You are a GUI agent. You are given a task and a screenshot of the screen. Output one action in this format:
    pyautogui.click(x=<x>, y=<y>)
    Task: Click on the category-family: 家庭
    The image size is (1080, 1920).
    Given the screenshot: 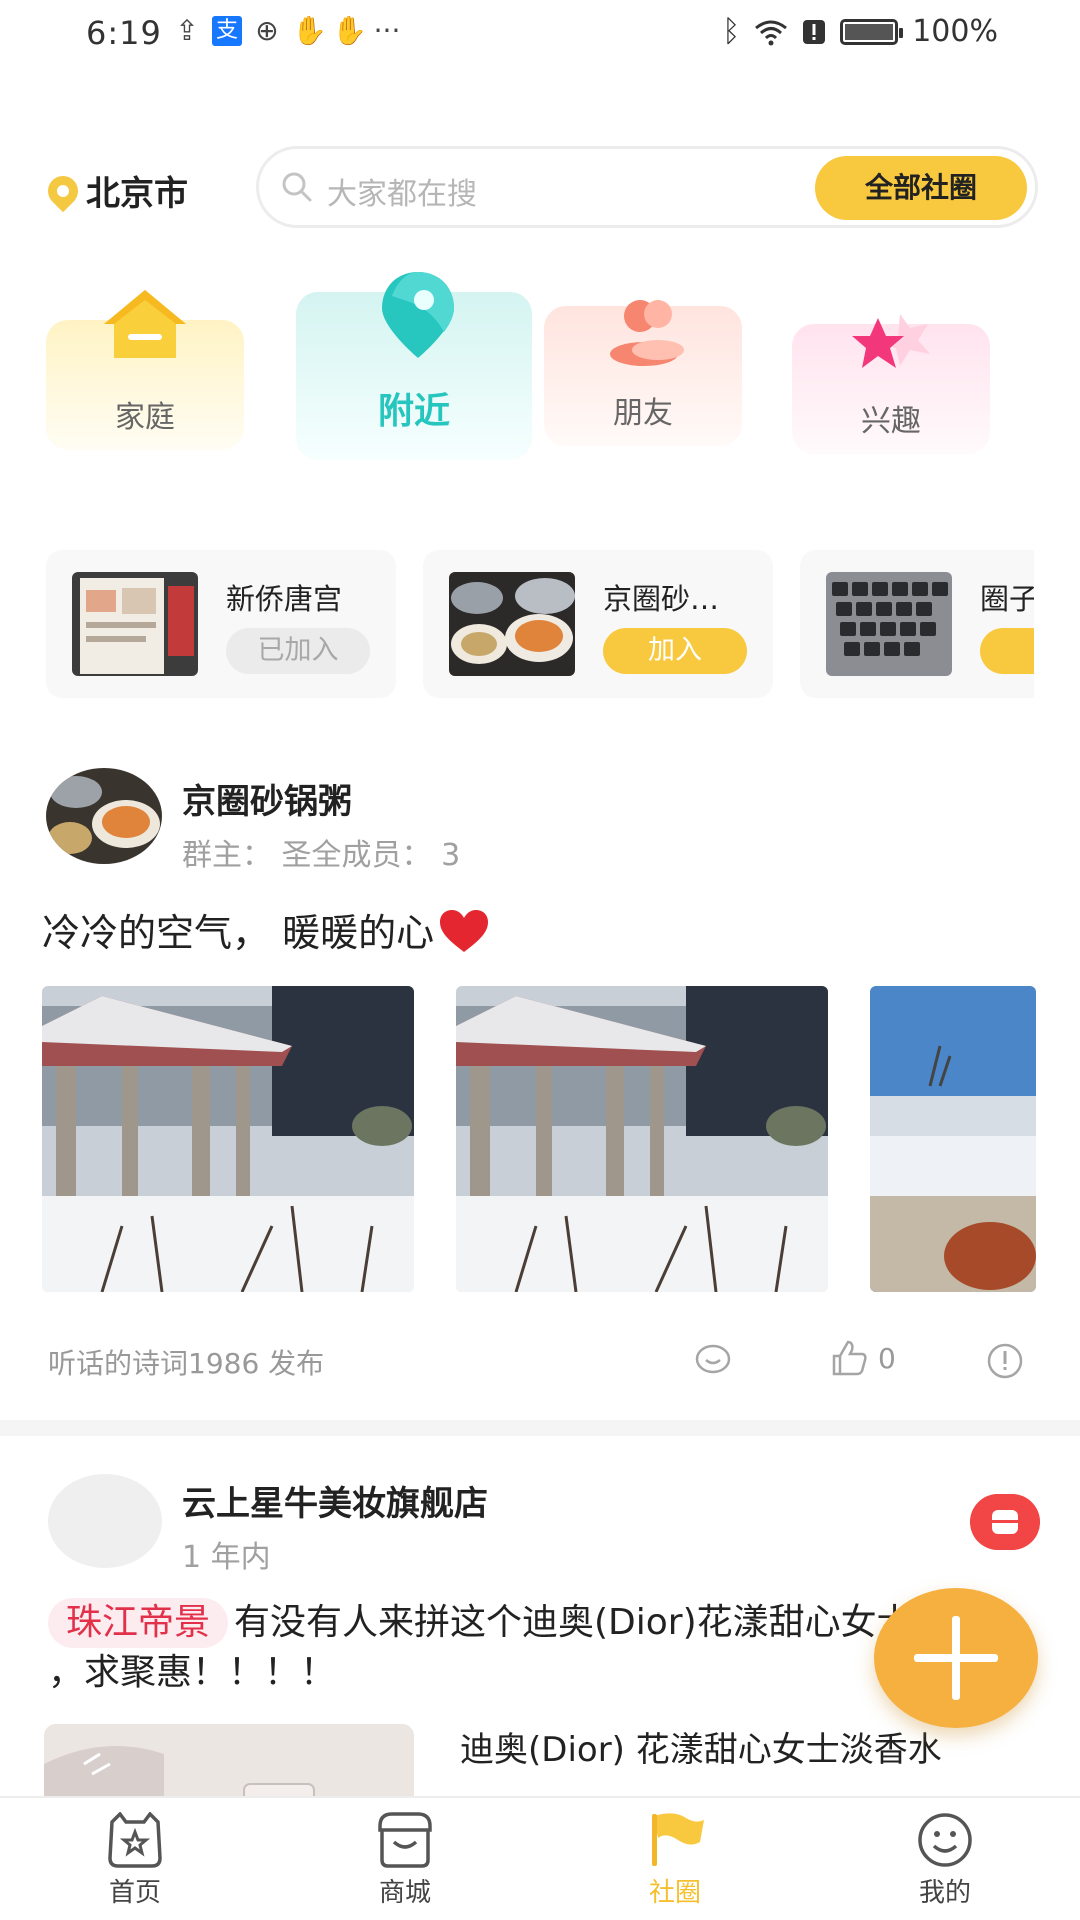 What is the action you would take?
    pyautogui.click(x=145, y=370)
    